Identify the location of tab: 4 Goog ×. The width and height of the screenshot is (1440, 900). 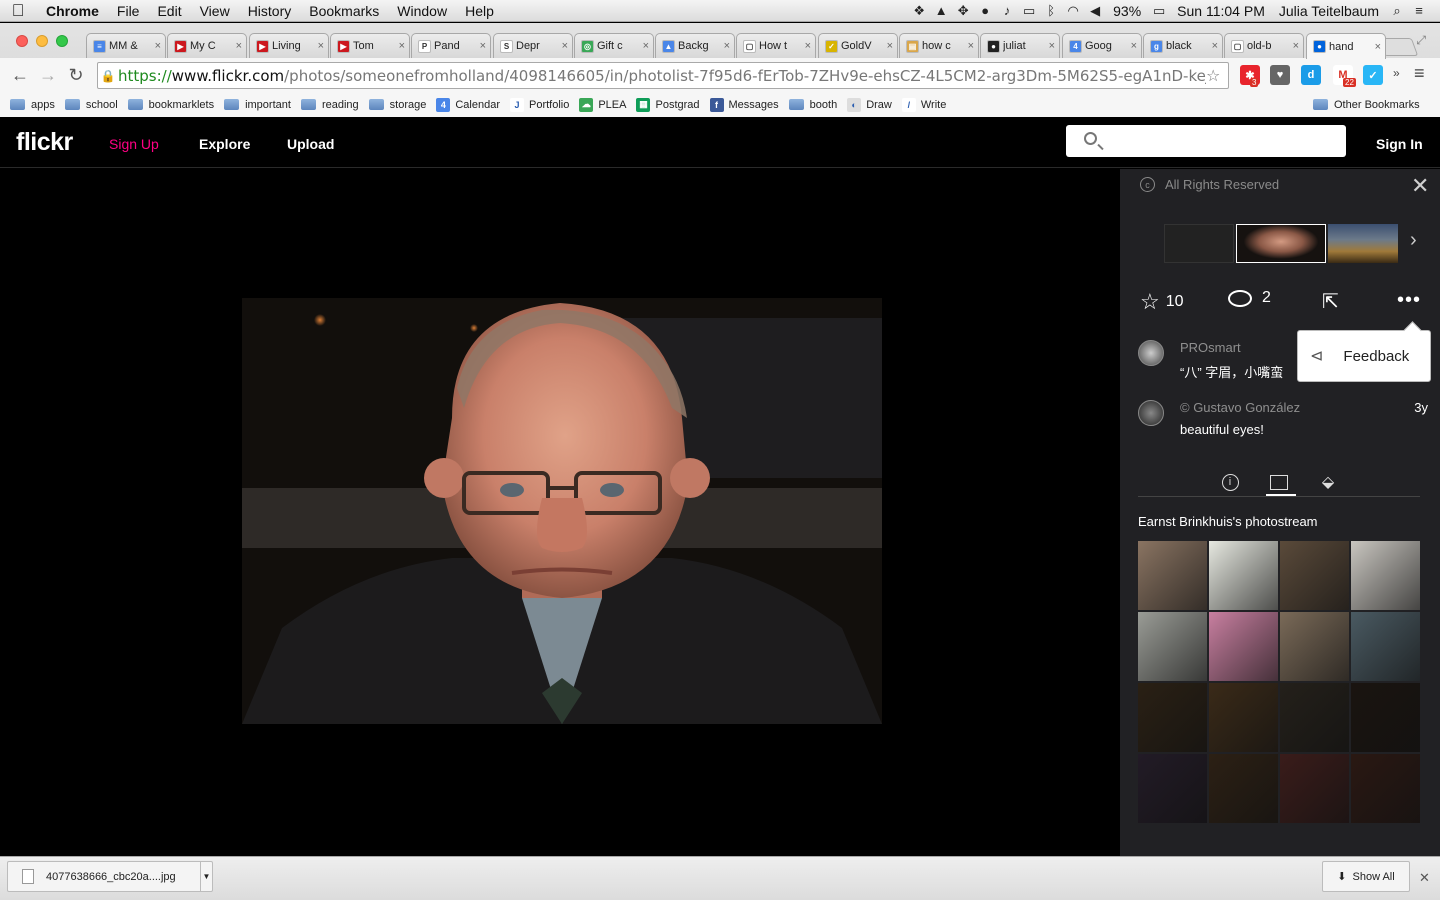
(1102, 45).